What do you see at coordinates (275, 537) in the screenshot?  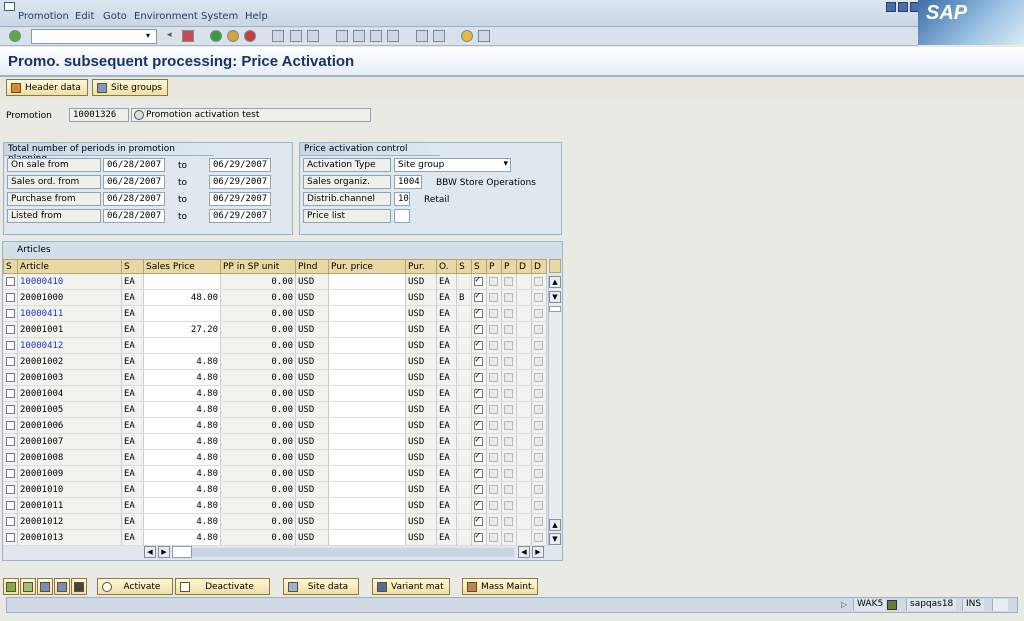 I see `table-row: 20001013 EA 4.80 0.00 USD USD EA` at bounding box center [275, 537].